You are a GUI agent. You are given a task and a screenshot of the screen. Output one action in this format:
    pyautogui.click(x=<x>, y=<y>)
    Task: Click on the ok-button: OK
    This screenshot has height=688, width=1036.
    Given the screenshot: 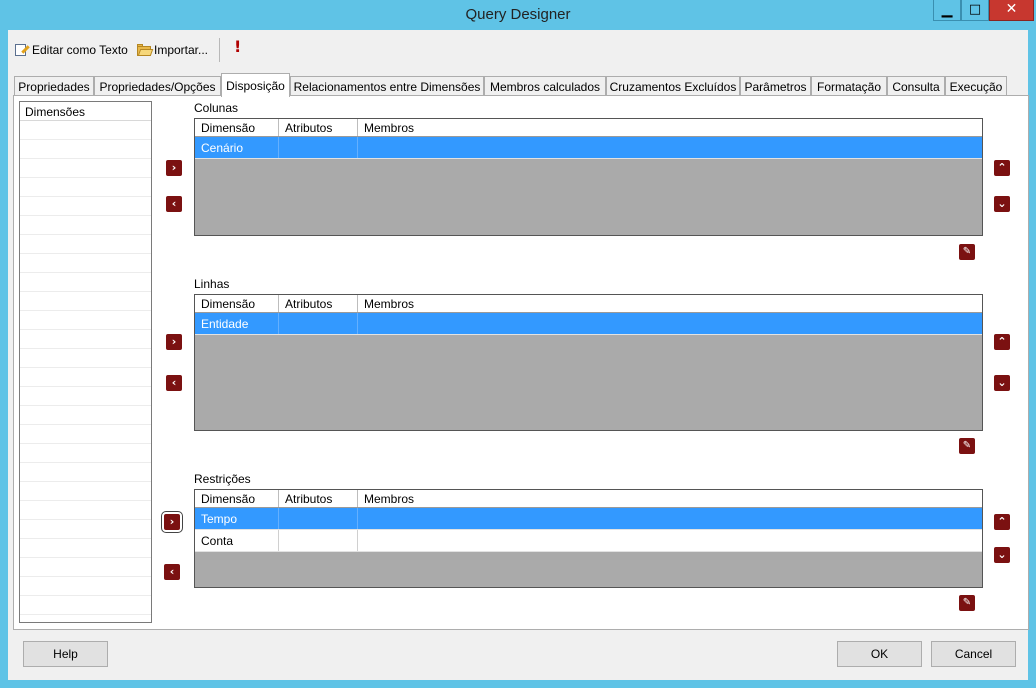 What is the action you would take?
    pyautogui.click(x=879, y=654)
    